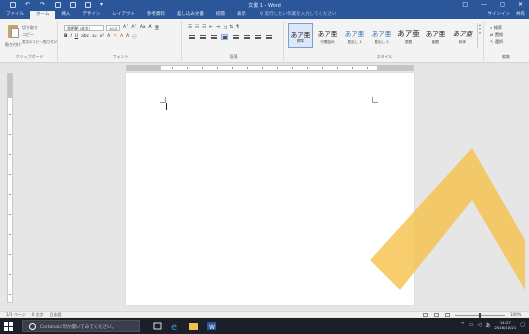  What do you see at coordinates (175, 326) in the screenshot?
I see `edge-browser-icon: e` at bounding box center [175, 326].